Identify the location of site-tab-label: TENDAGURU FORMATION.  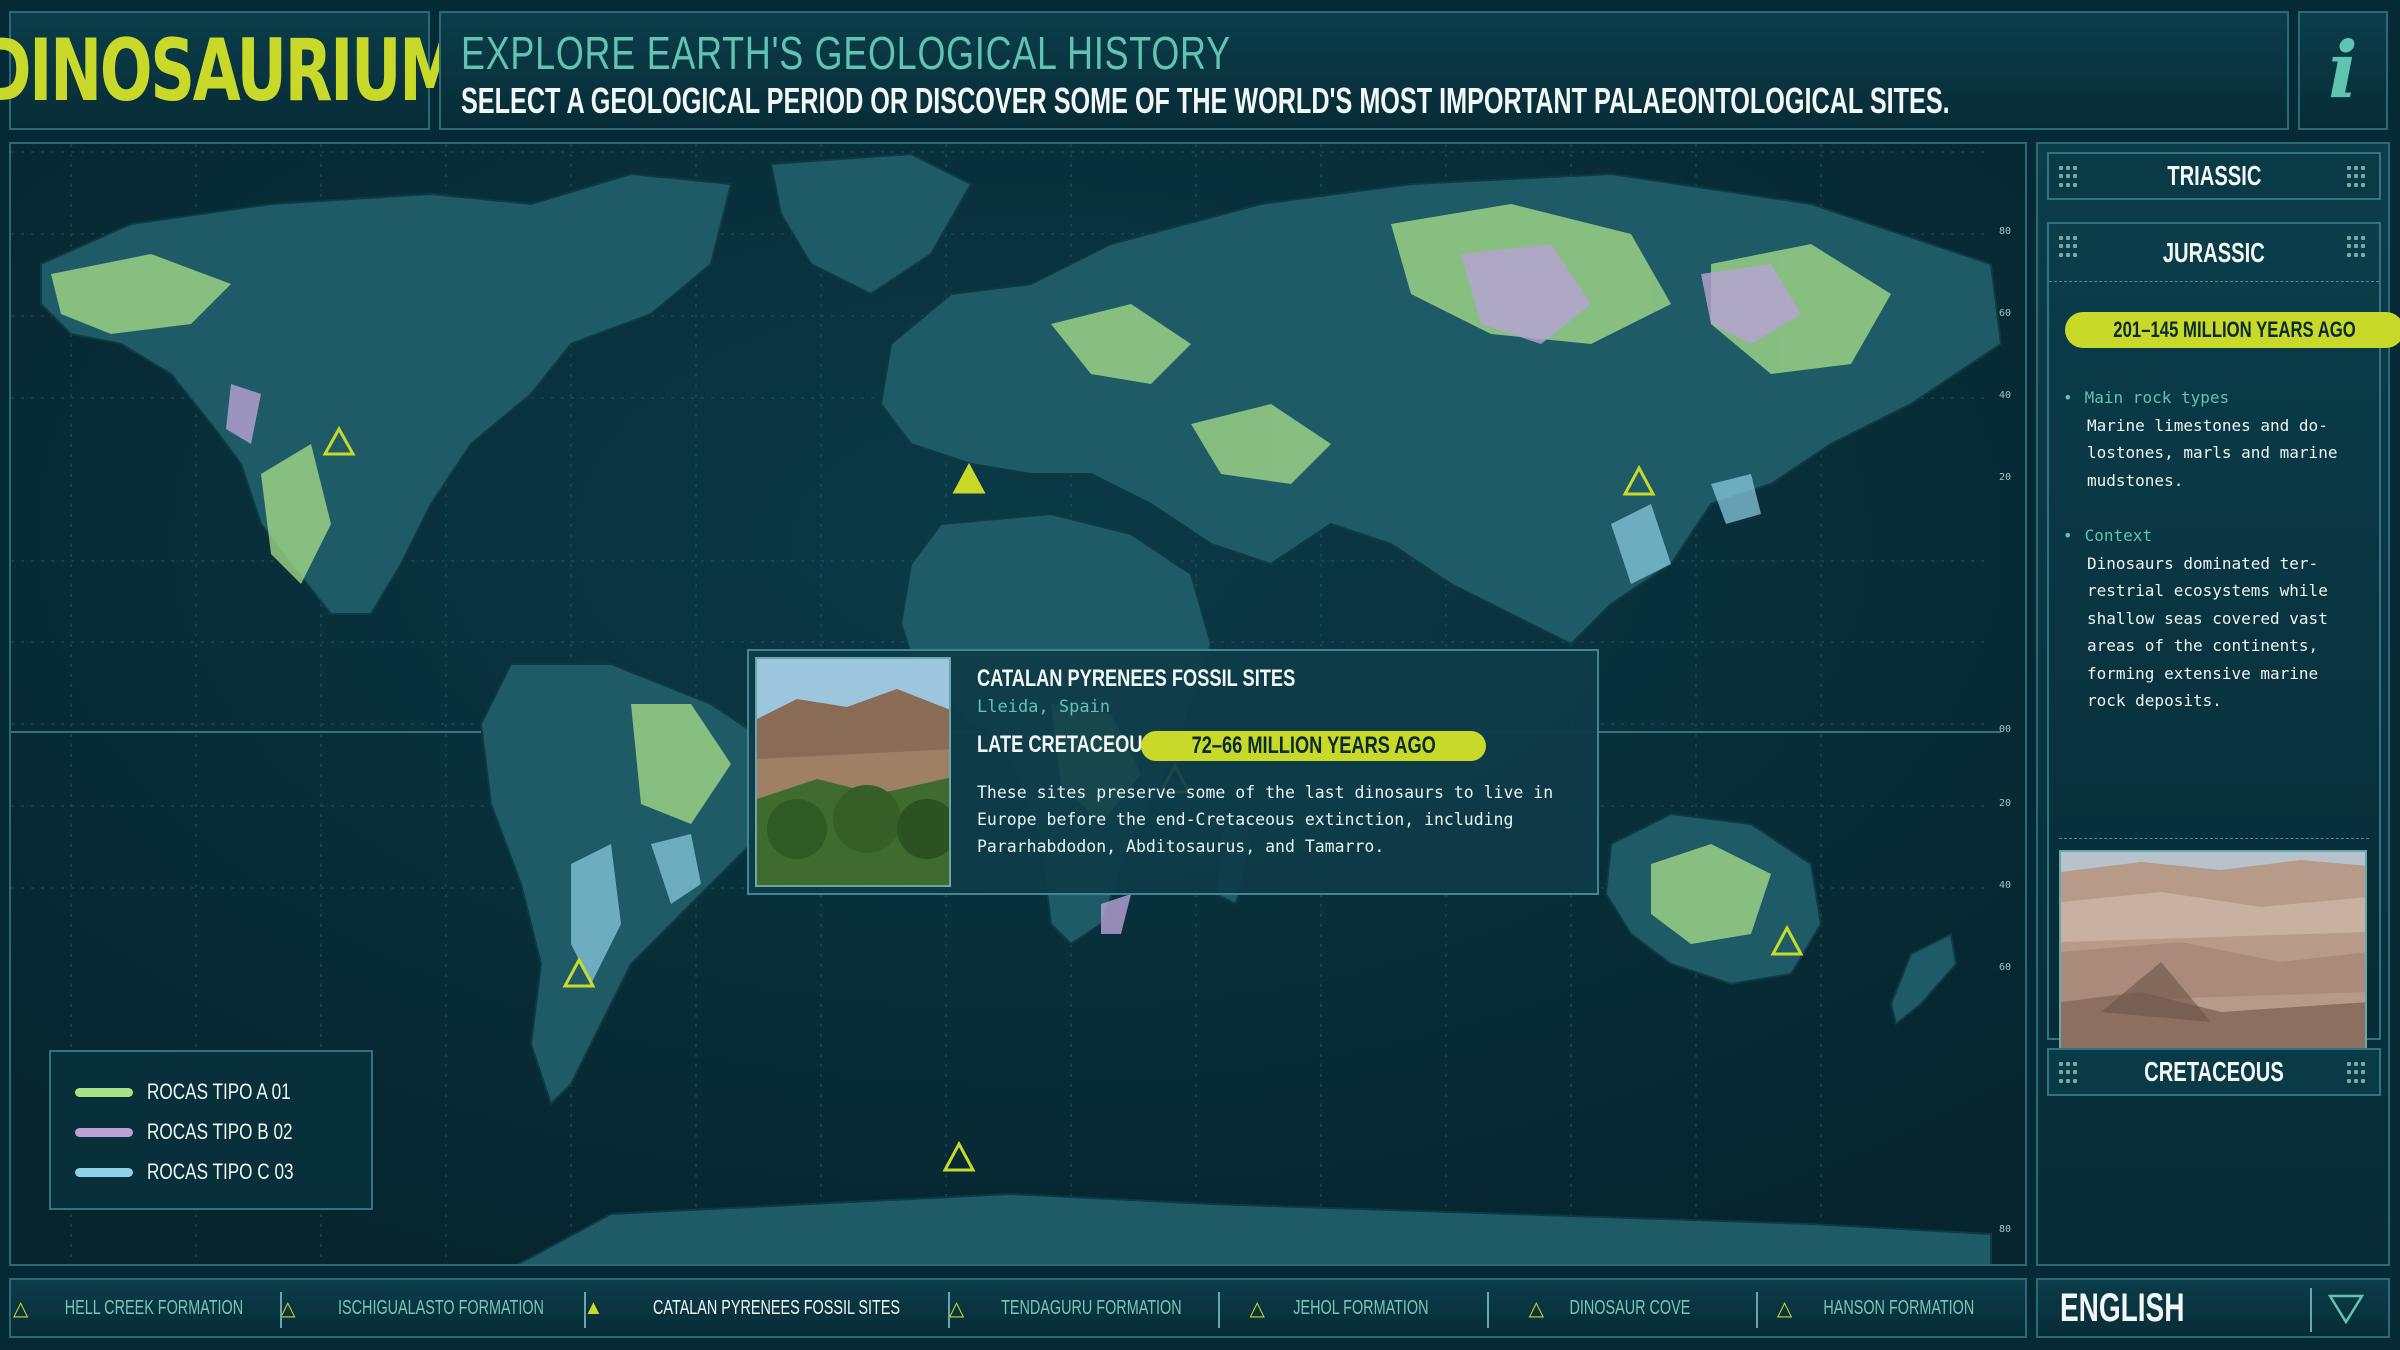
(1091, 1307).